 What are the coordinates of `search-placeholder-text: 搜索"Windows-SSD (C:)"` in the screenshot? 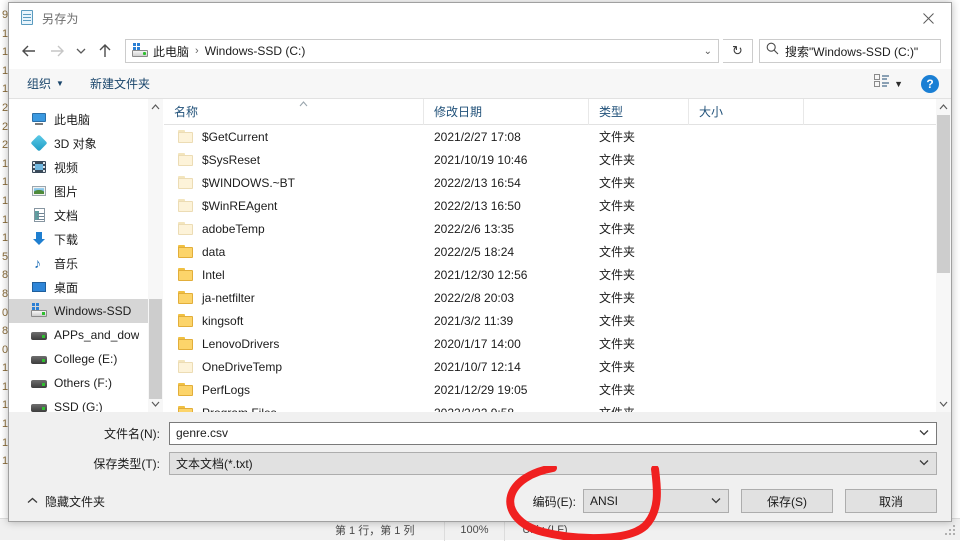 It's located at (852, 51).